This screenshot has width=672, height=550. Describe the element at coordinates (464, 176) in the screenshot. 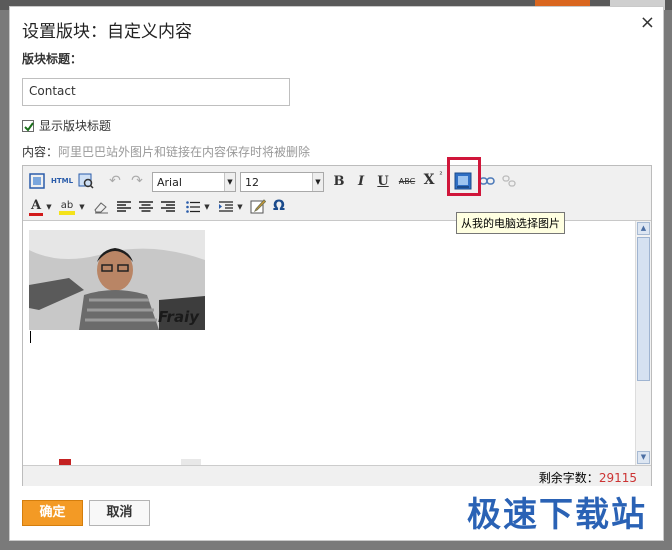

I see `insert-image-highlight` at that location.